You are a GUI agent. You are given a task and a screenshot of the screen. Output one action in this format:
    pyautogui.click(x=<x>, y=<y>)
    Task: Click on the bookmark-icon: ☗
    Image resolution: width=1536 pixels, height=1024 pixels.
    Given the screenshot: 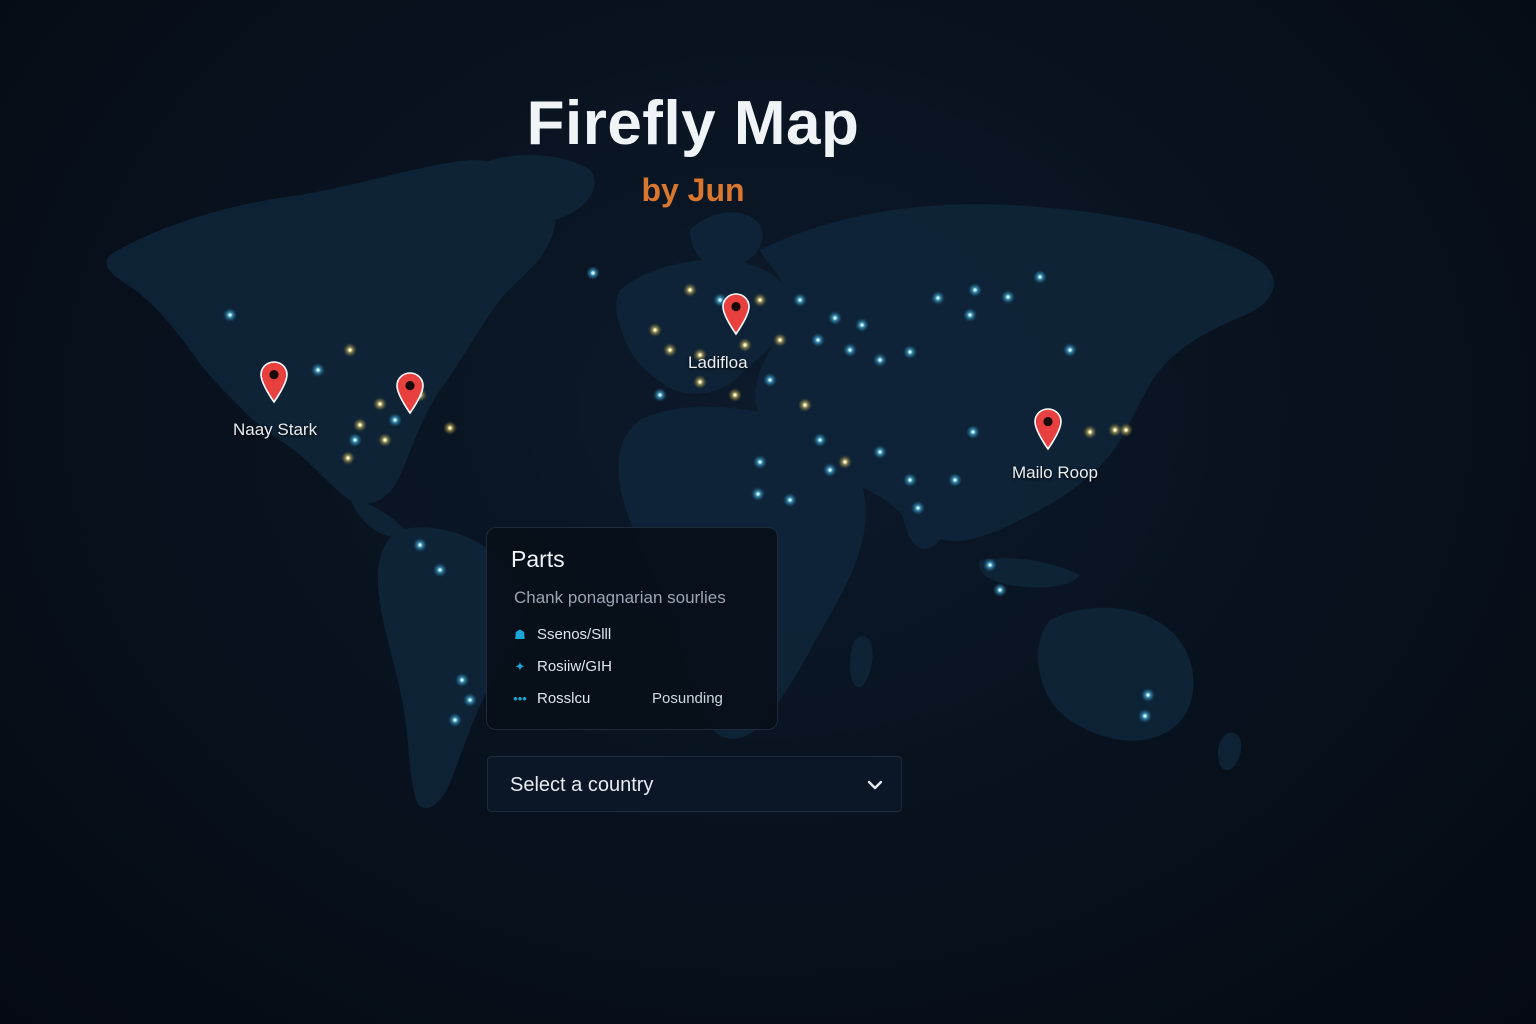 What is the action you would take?
    pyautogui.click(x=520, y=634)
    